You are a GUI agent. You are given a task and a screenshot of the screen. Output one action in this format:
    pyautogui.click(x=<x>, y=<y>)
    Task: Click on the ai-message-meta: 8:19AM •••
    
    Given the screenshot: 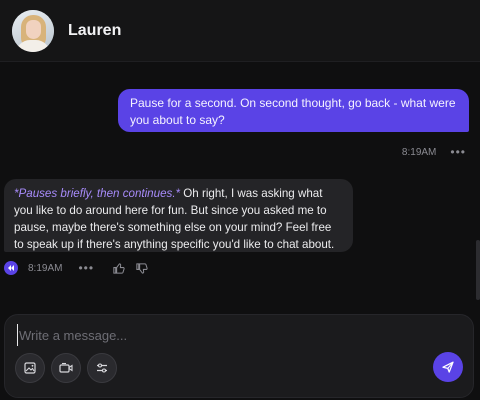 What is the action you would take?
    pyautogui.click(x=76, y=268)
    